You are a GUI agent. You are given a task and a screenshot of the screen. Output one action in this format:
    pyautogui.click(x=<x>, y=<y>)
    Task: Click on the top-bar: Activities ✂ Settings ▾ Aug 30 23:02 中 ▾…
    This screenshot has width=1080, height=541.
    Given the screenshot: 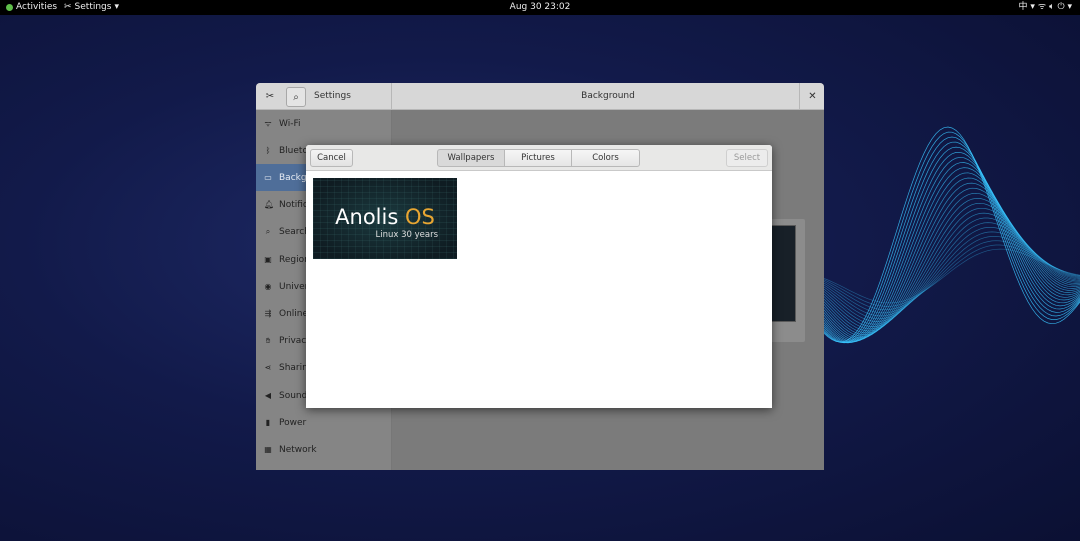 What is the action you would take?
    pyautogui.click(x=540, y=7)
    